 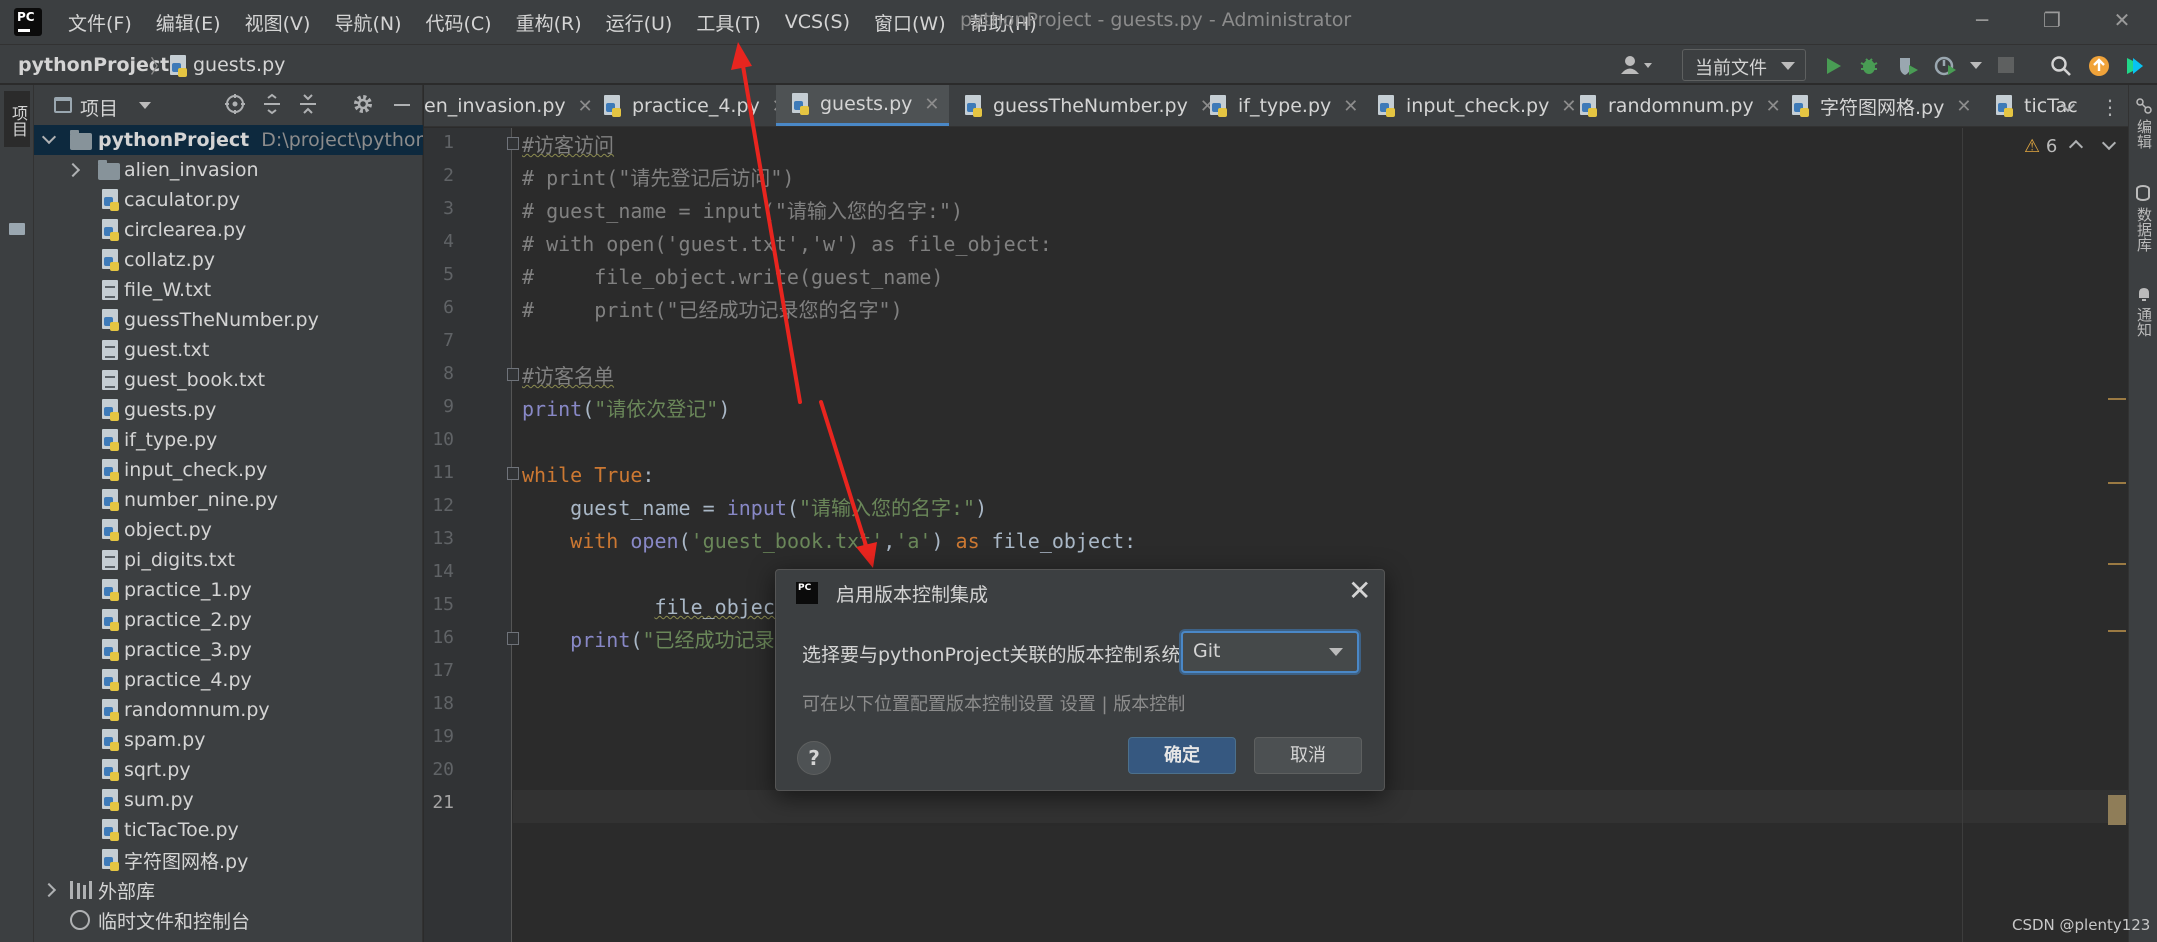 I want to click on ok-button: 确定, so click(x=1182, y=755).